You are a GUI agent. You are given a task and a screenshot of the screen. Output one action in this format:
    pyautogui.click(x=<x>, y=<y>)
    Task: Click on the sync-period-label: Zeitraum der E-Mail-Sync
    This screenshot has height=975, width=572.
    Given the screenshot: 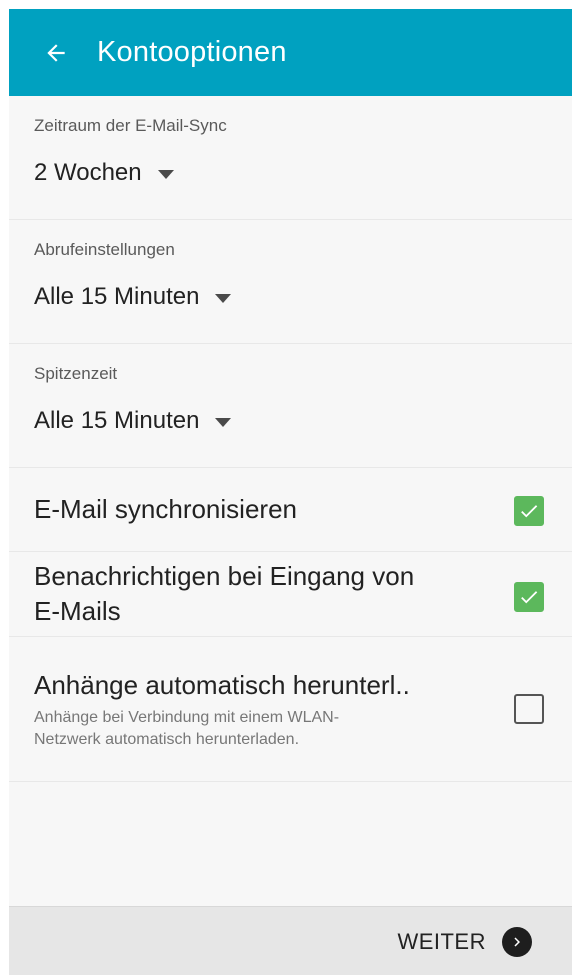 What is the action you would take?
    pyautogui.click(x=130, y=125)
    